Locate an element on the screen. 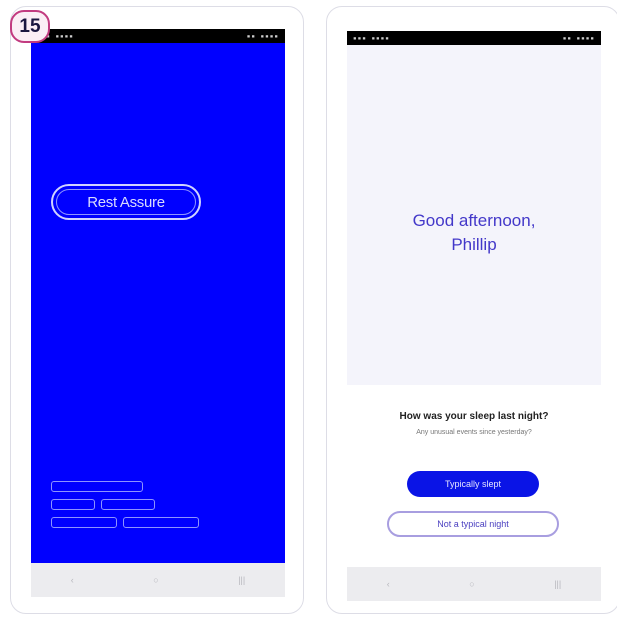  not-typical-label: Not a typical night is located at coordinates (473, 524).